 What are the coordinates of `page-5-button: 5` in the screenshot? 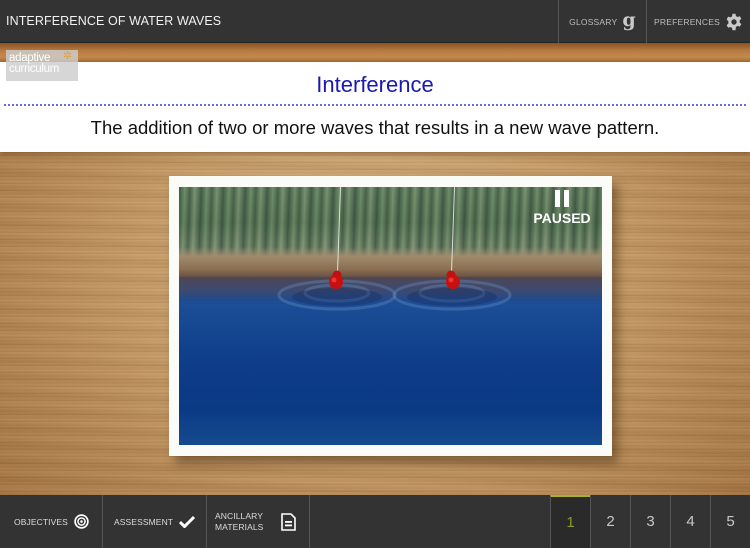 It's located at (730, 521).